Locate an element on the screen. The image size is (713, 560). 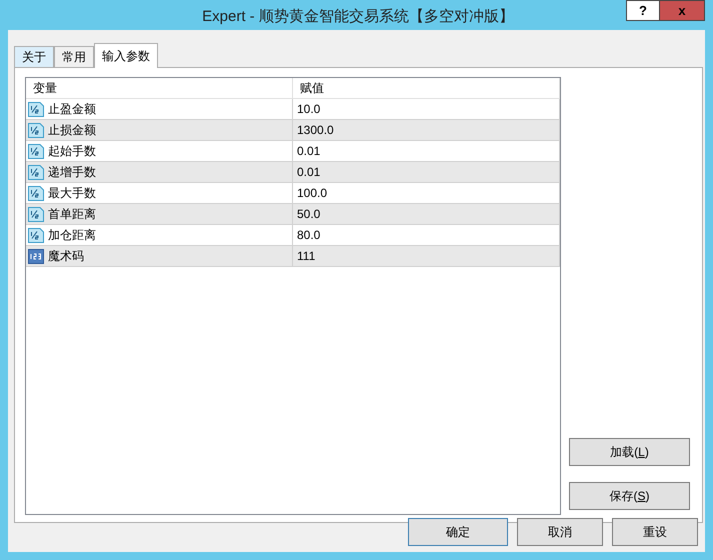
parameter-value: 10.0 is located at coordinates (426, 109).